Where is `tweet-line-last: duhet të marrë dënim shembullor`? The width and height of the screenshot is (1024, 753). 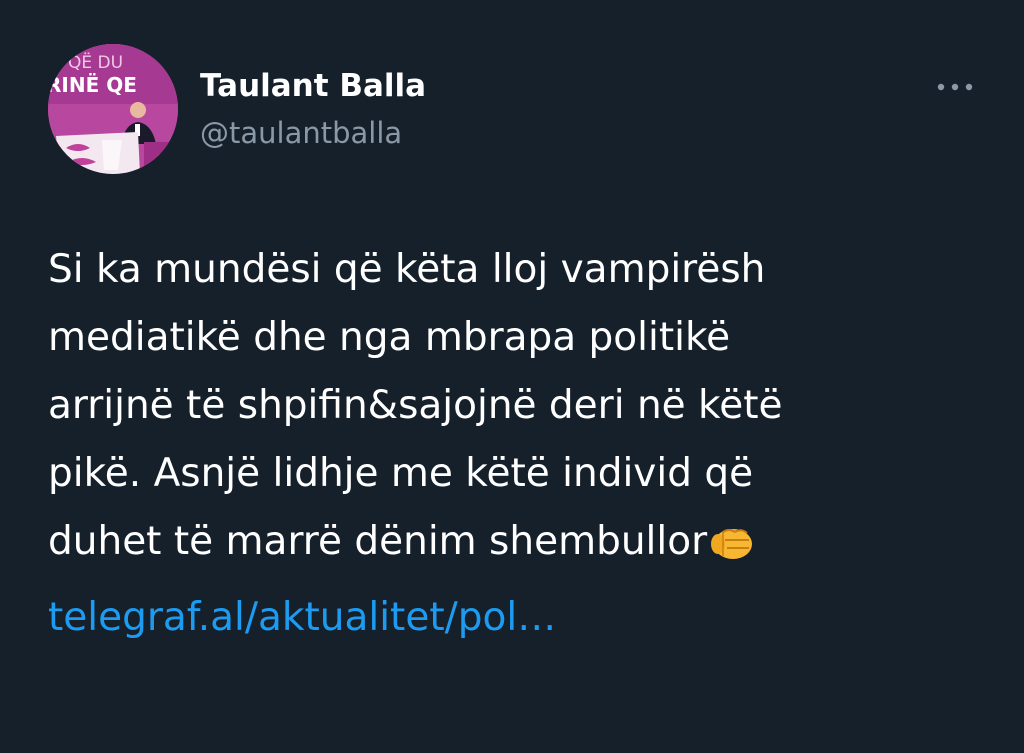 tweet-line-last: duhet të marrë dënim shembullor is located at coordinates (518, 546).